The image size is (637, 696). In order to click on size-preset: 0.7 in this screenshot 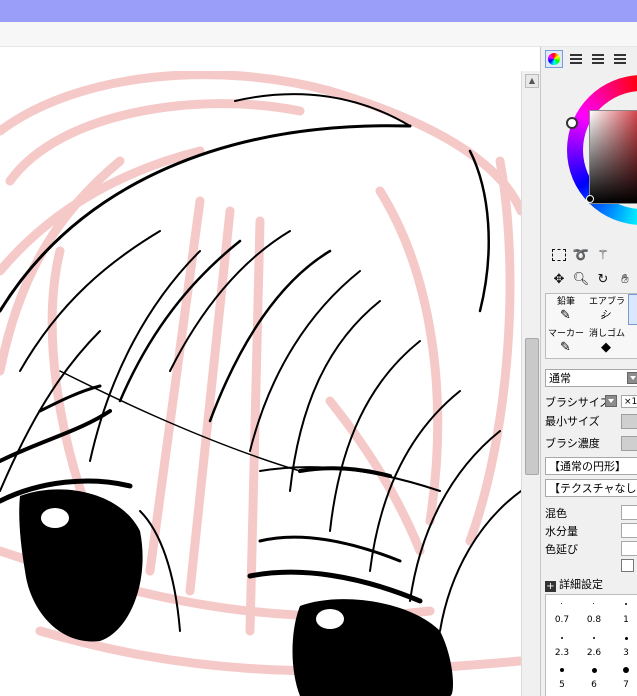, I will do `click(562, 620)`.